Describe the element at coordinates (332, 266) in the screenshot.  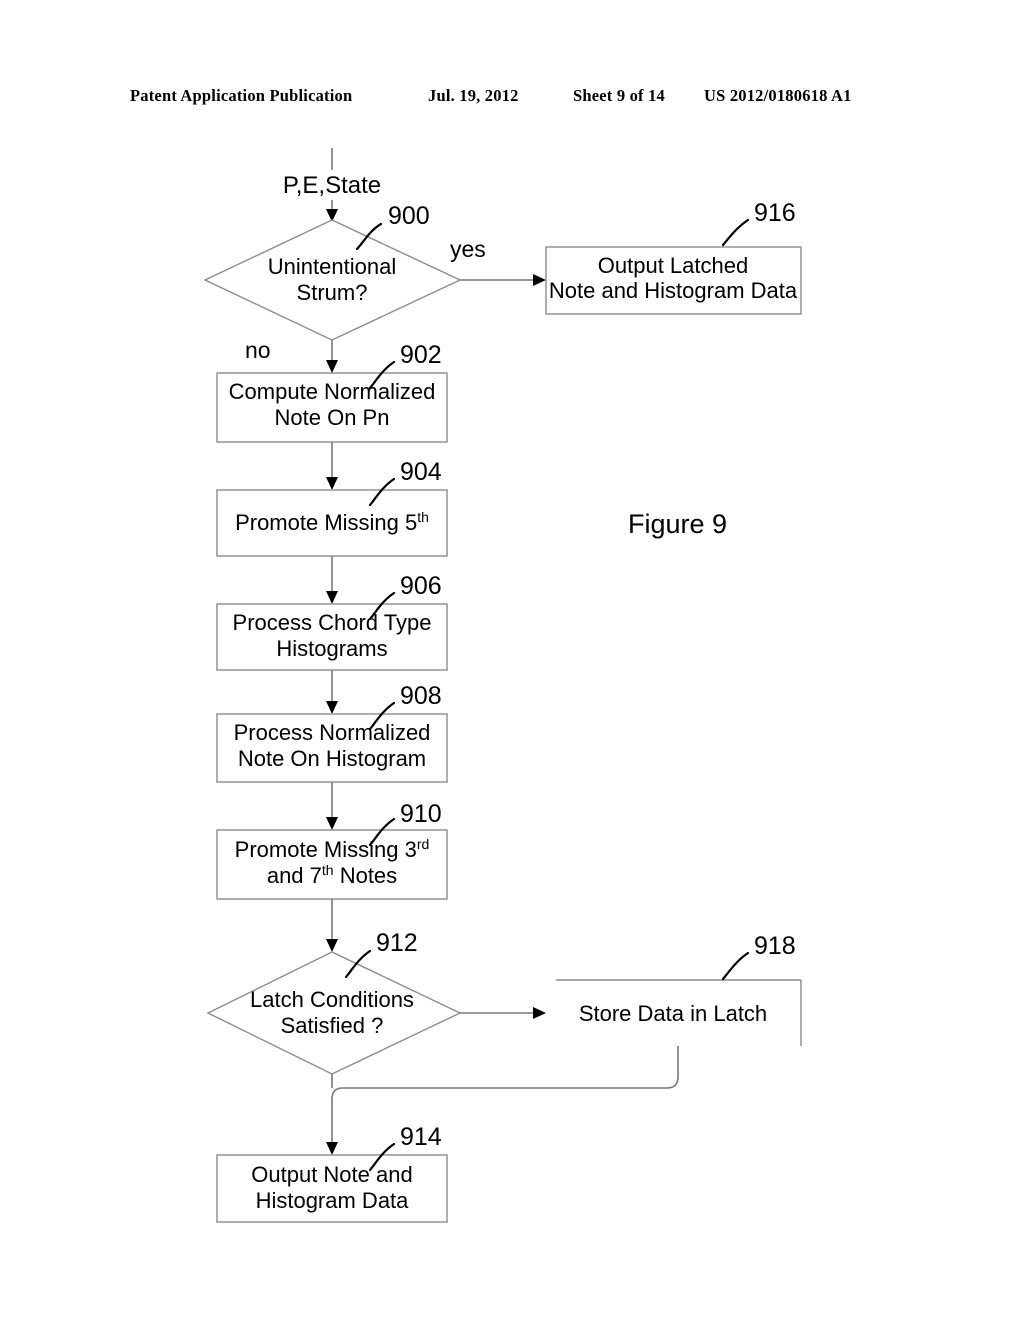
I see `node-900-label-line1: Unintentional` at that location.